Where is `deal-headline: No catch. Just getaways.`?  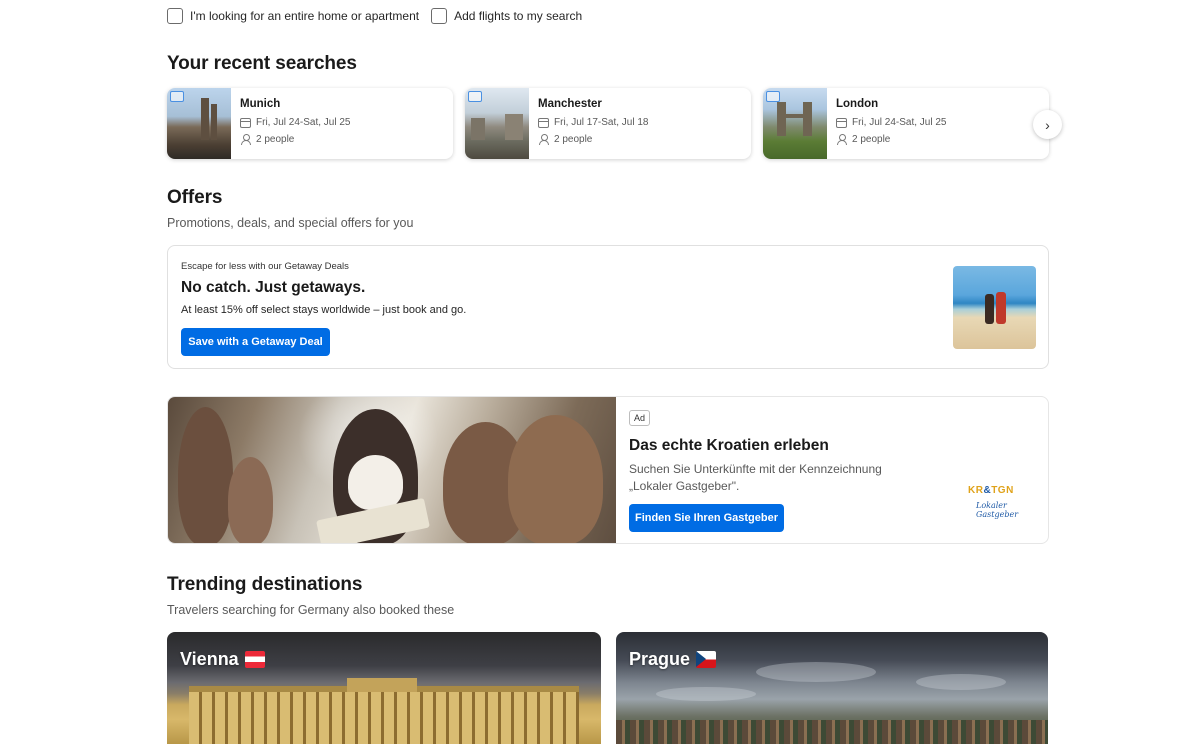
deal-headline: No catch. Just getaways. is located at coordinates (273, 287).